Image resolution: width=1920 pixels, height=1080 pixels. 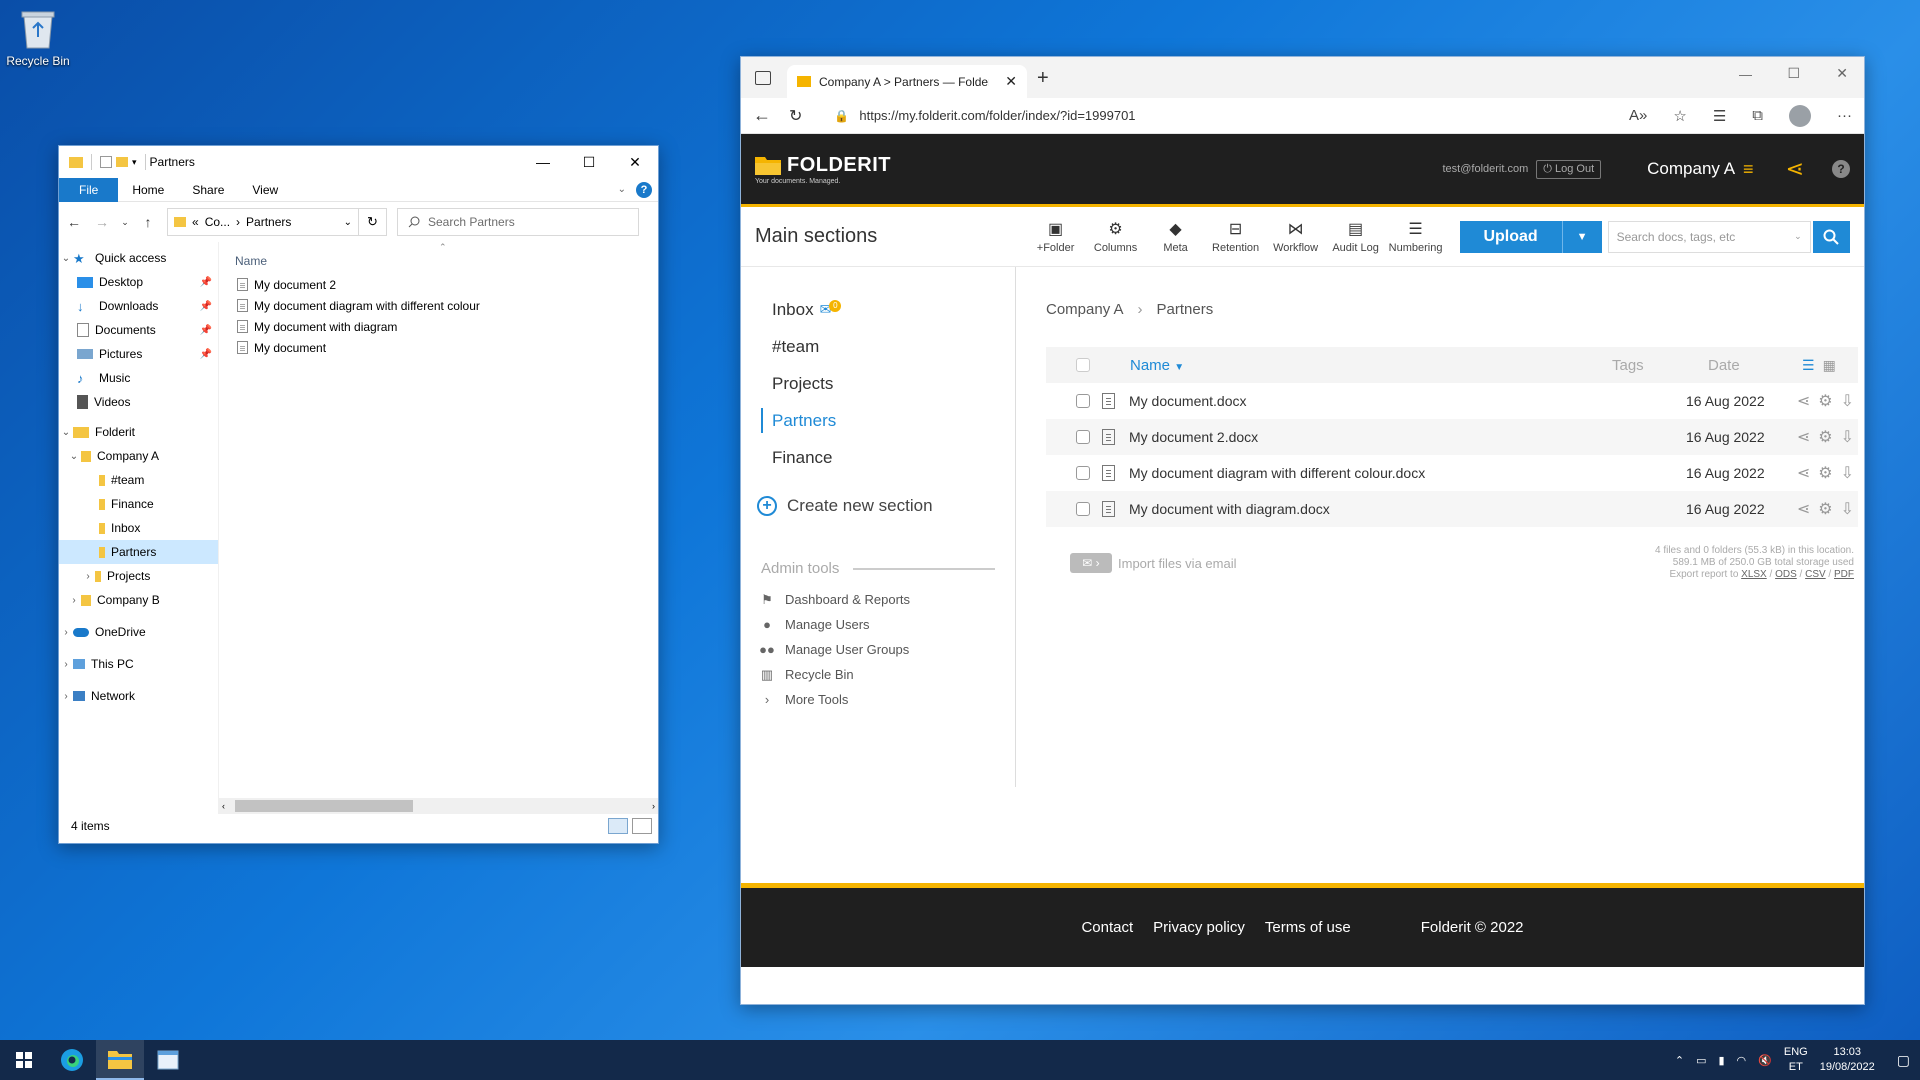 I want to click on recent-locations-icon: ⌄, so click(x=125, y=222).